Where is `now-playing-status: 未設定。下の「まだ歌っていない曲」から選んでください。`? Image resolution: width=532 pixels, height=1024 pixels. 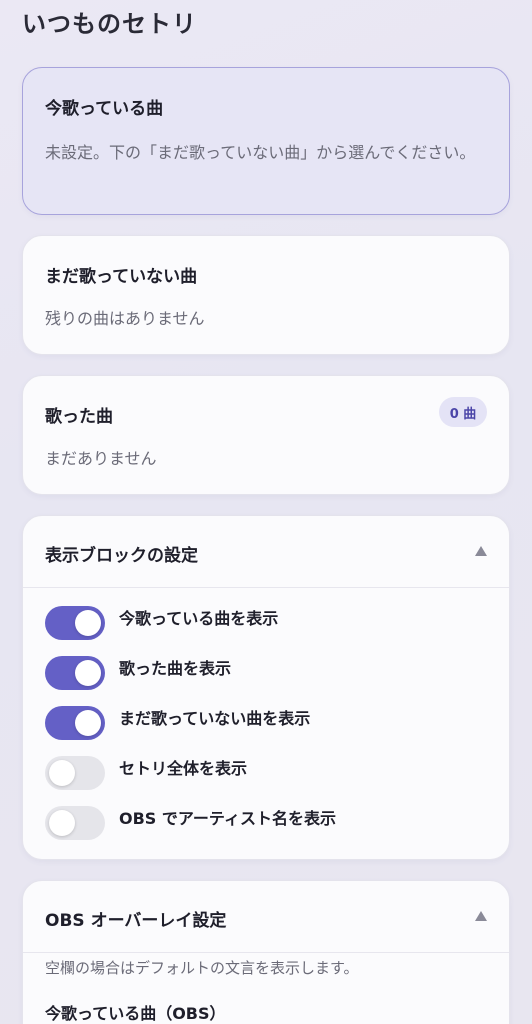 now-playing-status: 未設定。下の「まだ歌っていない曲」から選んでください。 is located at coordinates (260, 152).